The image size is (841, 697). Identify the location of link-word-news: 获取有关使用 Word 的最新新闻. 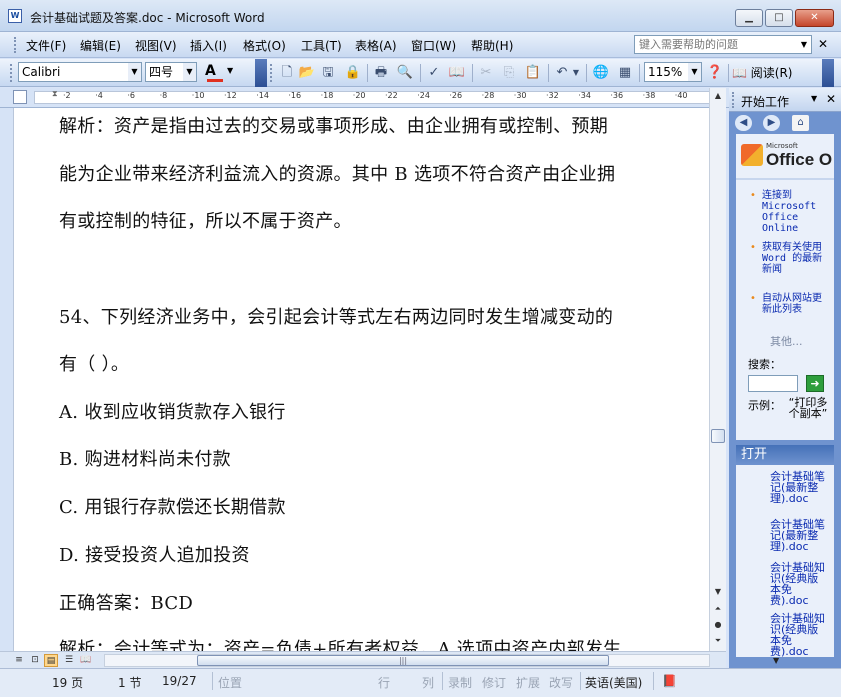
(796, 258).